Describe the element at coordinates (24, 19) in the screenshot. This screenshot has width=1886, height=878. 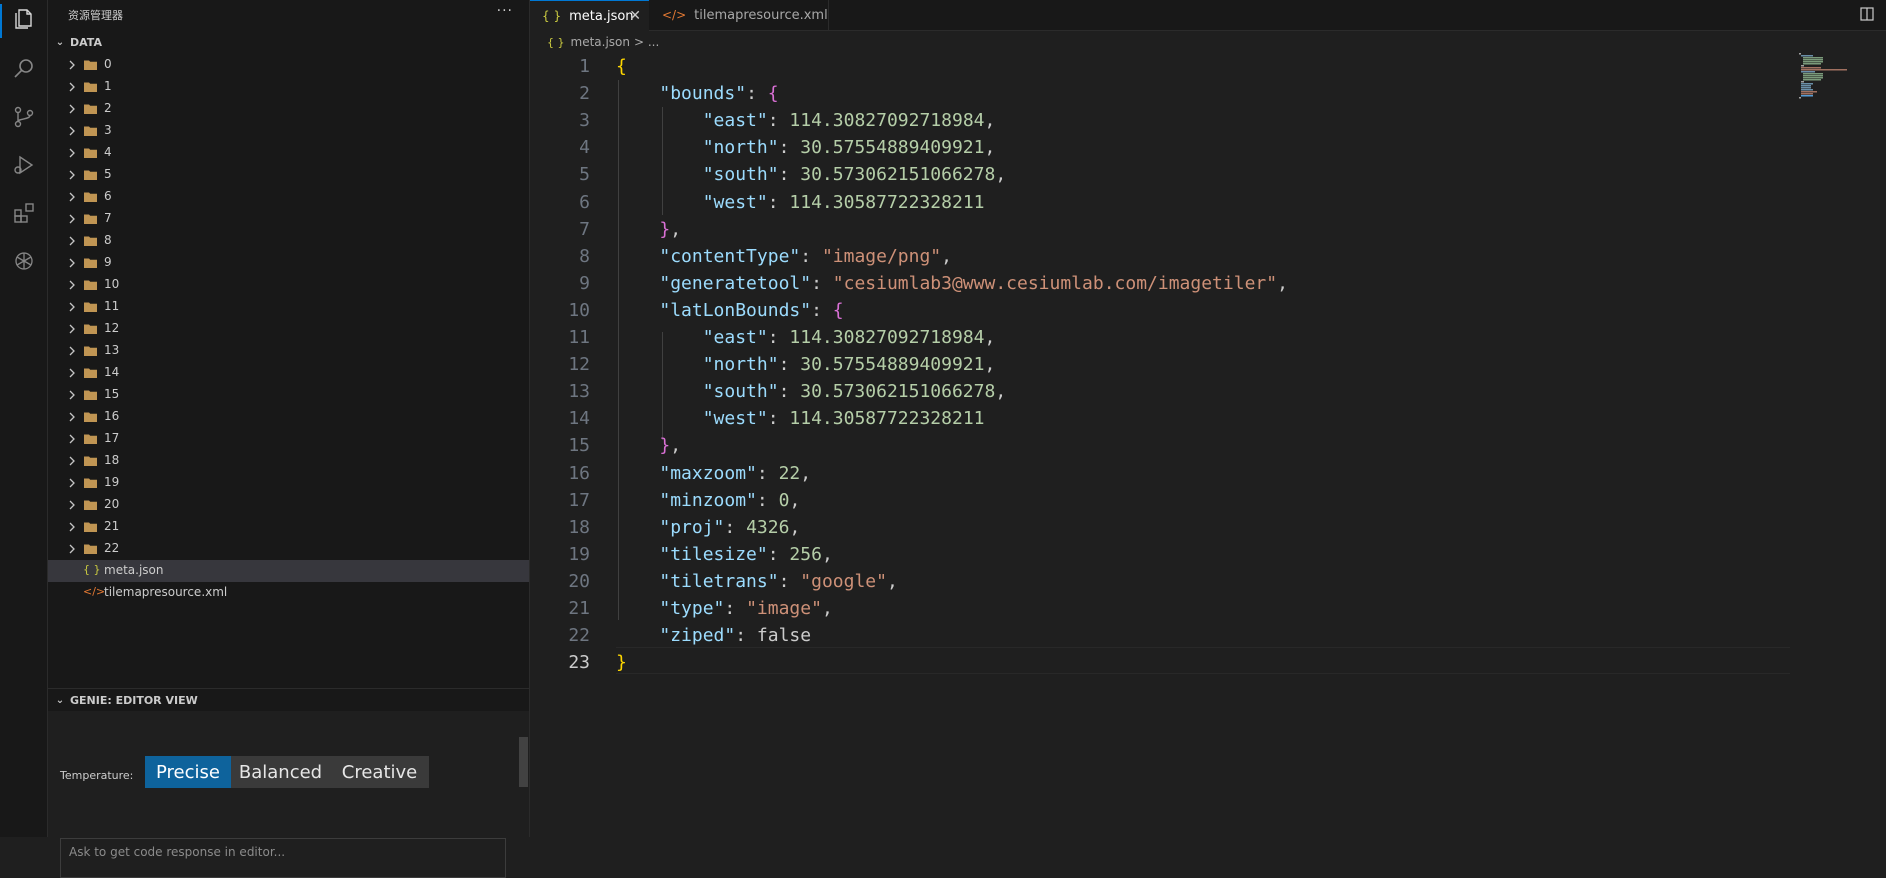
I see `explorer-icon` at that location.